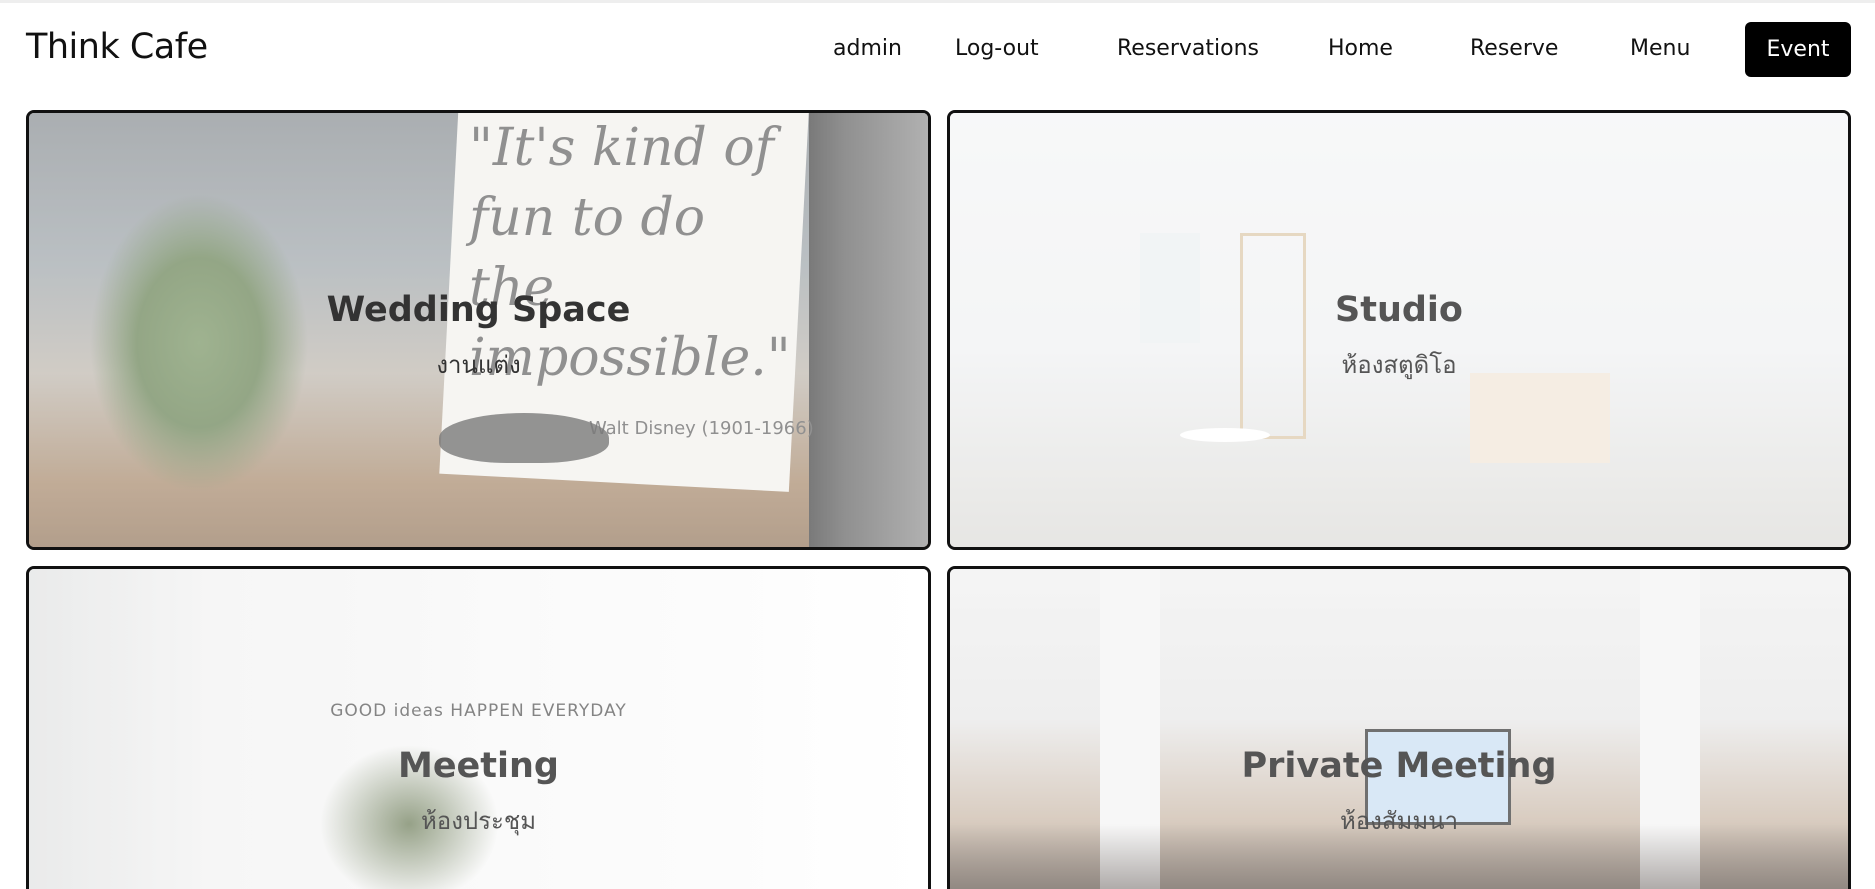 This screenshot has height=889, width=1875. What do you see at coordinates (1660, 48) in the screenshot?
I see `nav-item-menu: Menu` at bounding box center [1660, 48].